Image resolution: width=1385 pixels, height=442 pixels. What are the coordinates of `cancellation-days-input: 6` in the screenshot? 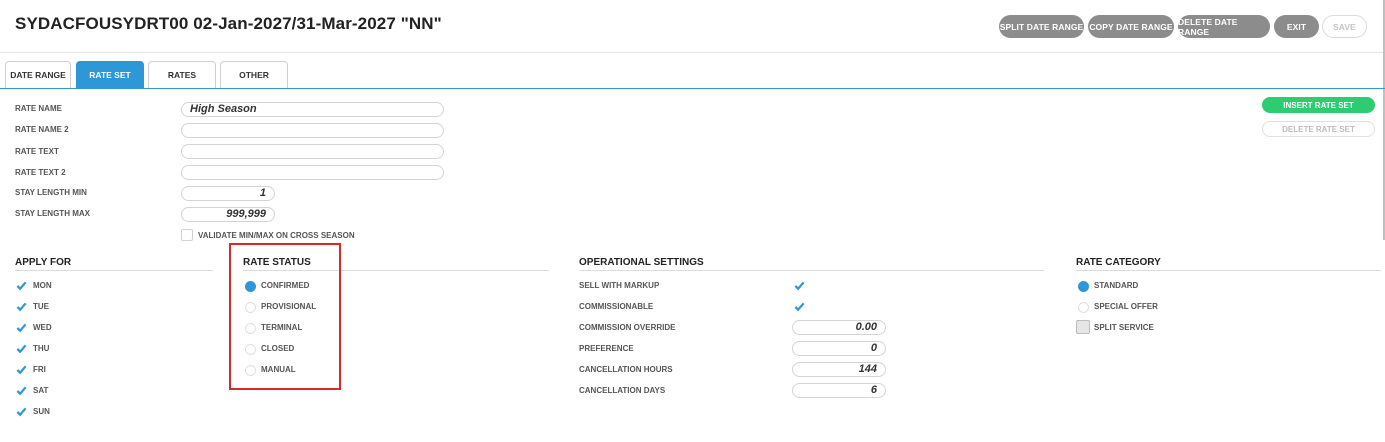 It's located at (839, 390).